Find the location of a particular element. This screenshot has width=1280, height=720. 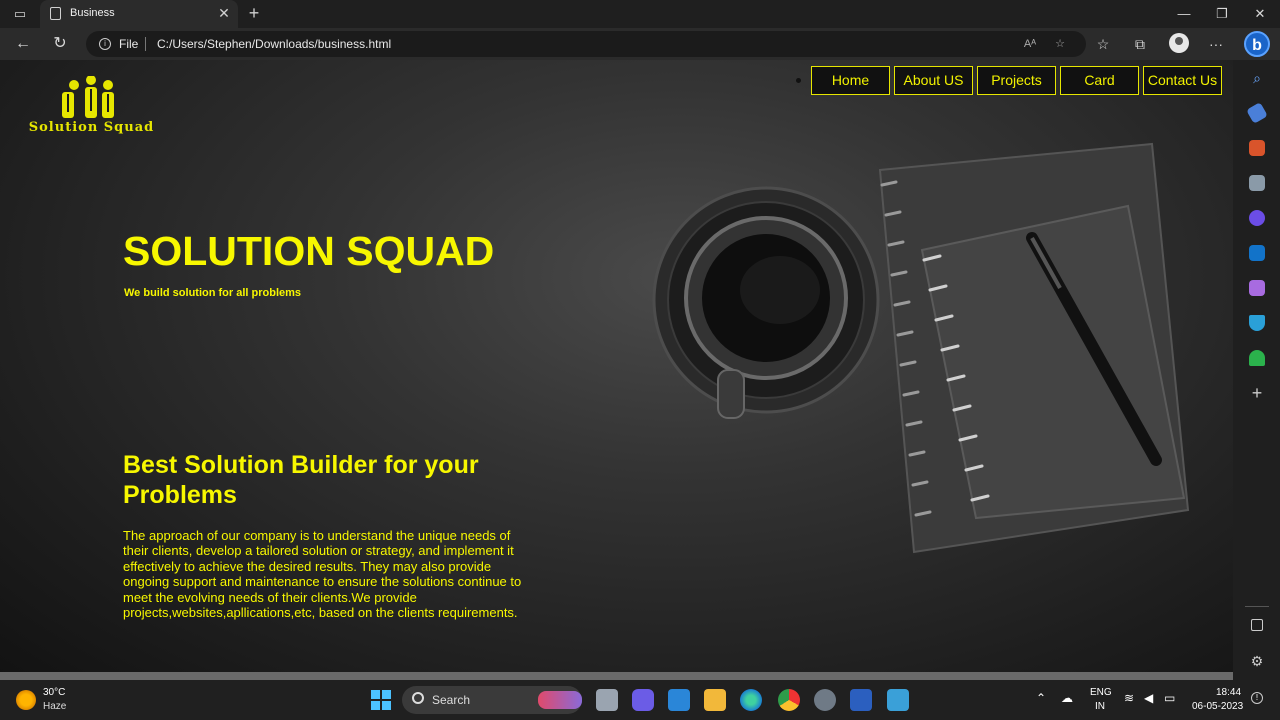

favorites-icon: ☆ is located at coordinates (1103, 44).